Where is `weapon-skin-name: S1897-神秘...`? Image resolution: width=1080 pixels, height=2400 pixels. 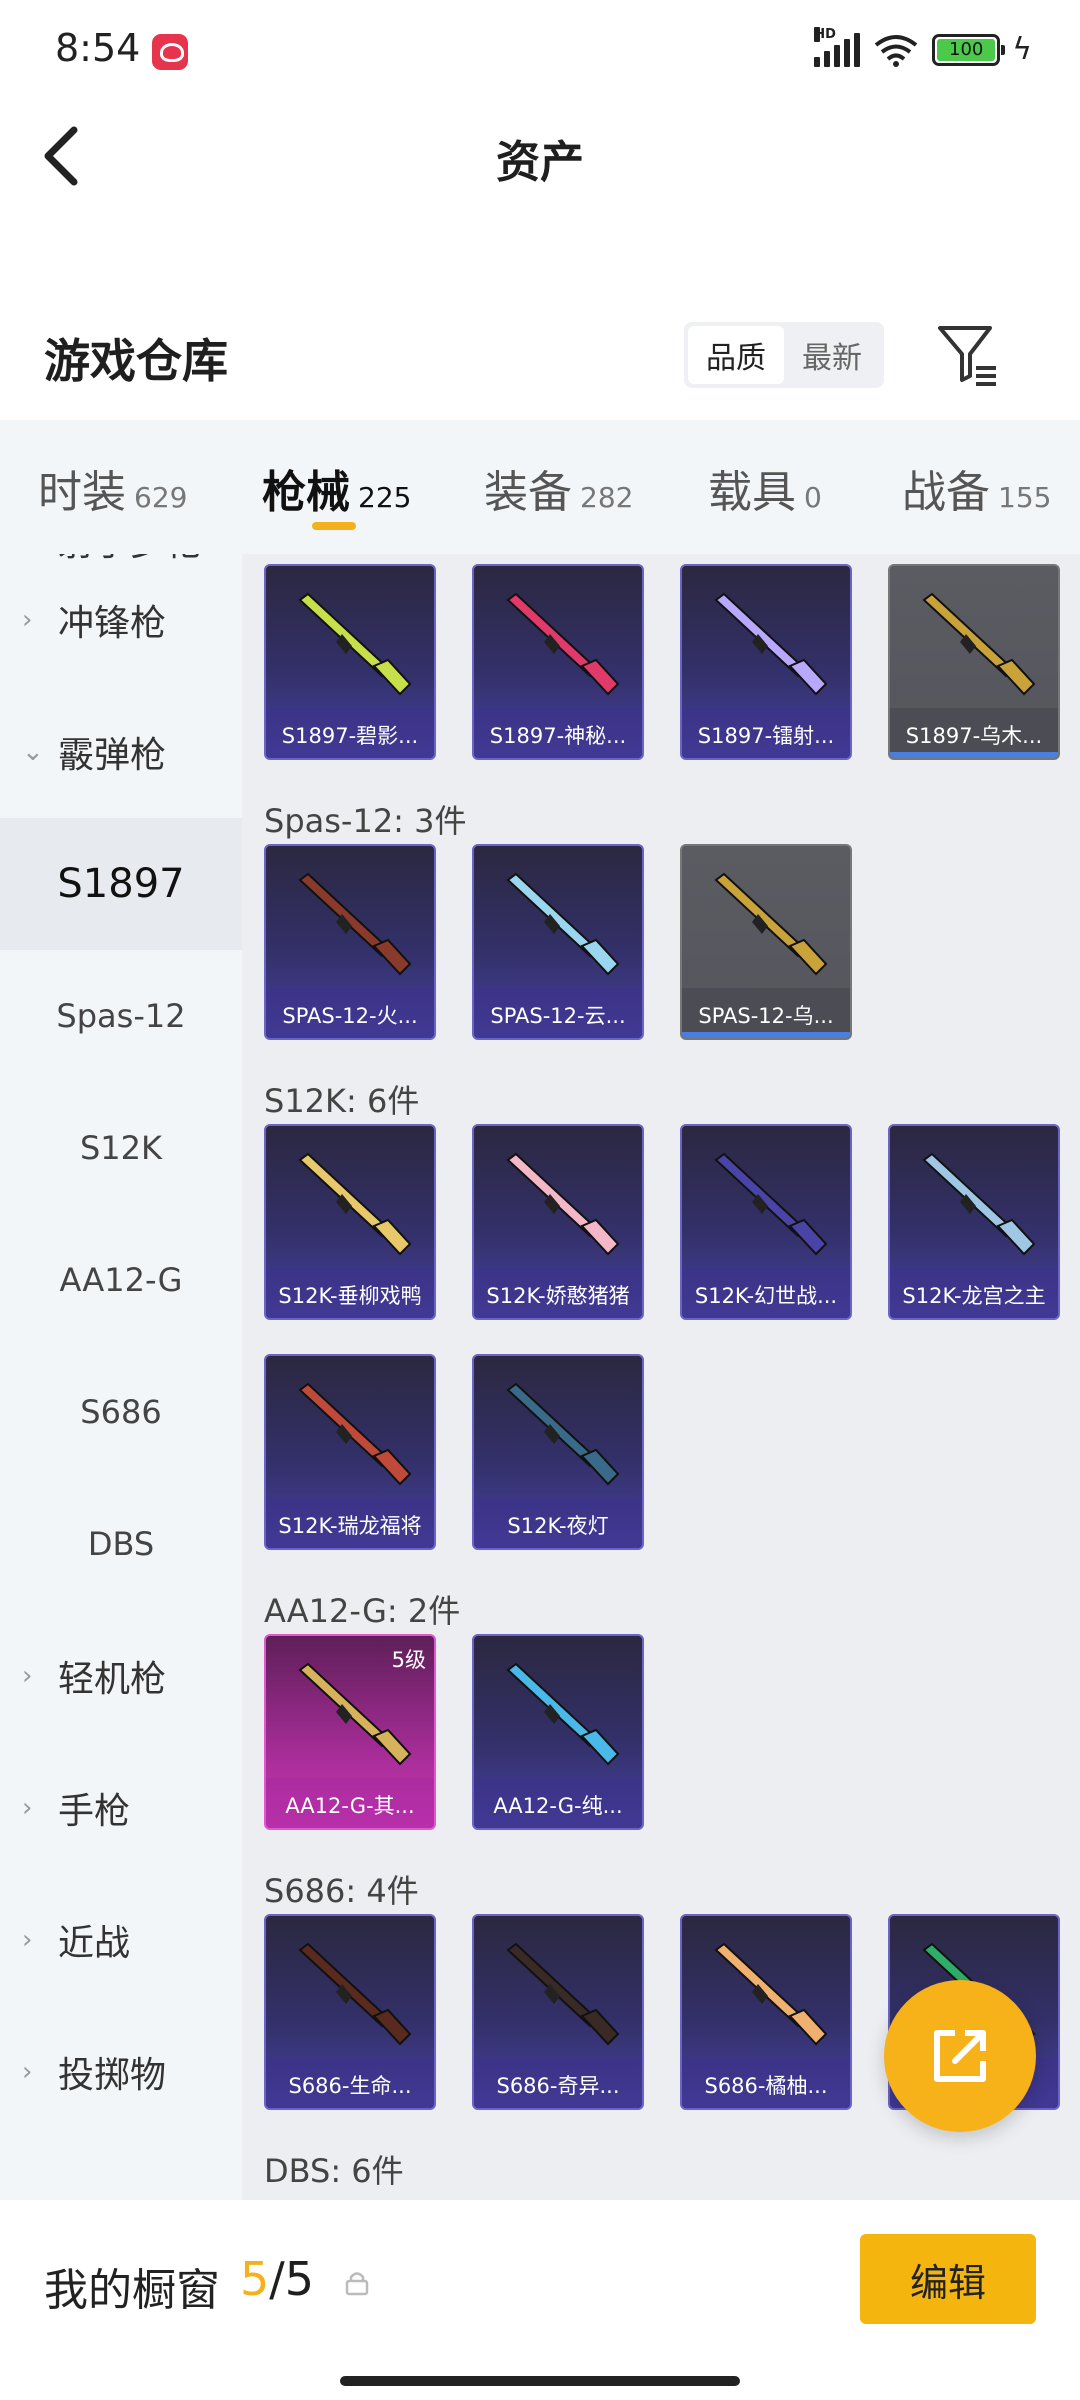
weapon-skin-name: S1897-神秘... is located at coordinates (558, 736).